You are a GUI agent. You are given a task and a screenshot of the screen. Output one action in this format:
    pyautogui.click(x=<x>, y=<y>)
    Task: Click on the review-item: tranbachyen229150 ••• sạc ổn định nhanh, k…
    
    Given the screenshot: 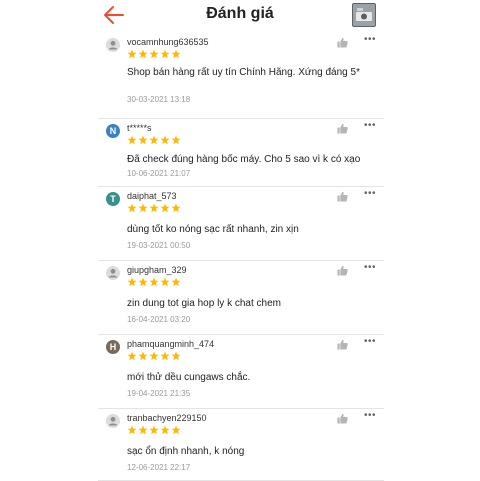 What is the action you would take?
    pyautogui.click(x=241, y=444)
    